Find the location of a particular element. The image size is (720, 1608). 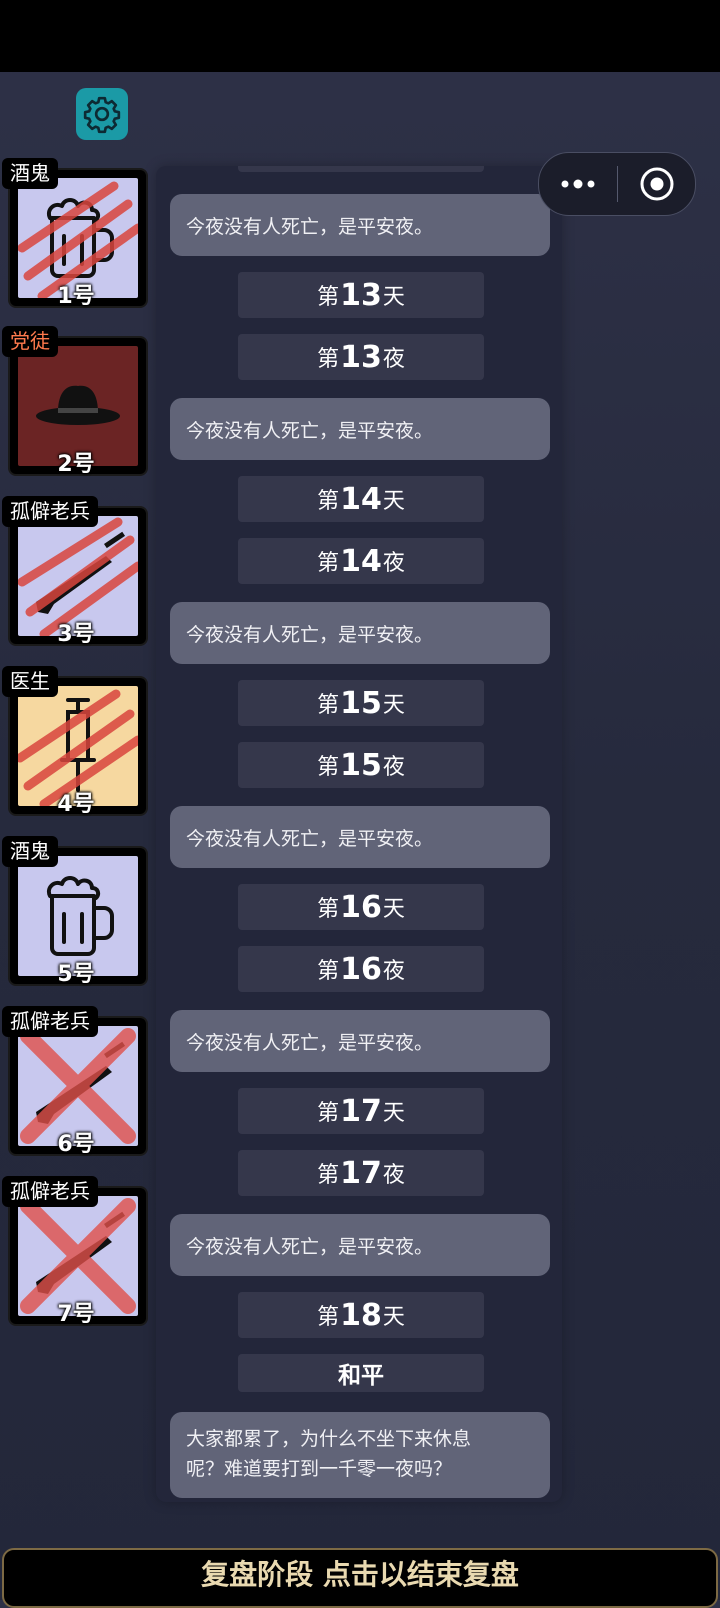

role-tag: 医生 is located at coordinates (30, 681).